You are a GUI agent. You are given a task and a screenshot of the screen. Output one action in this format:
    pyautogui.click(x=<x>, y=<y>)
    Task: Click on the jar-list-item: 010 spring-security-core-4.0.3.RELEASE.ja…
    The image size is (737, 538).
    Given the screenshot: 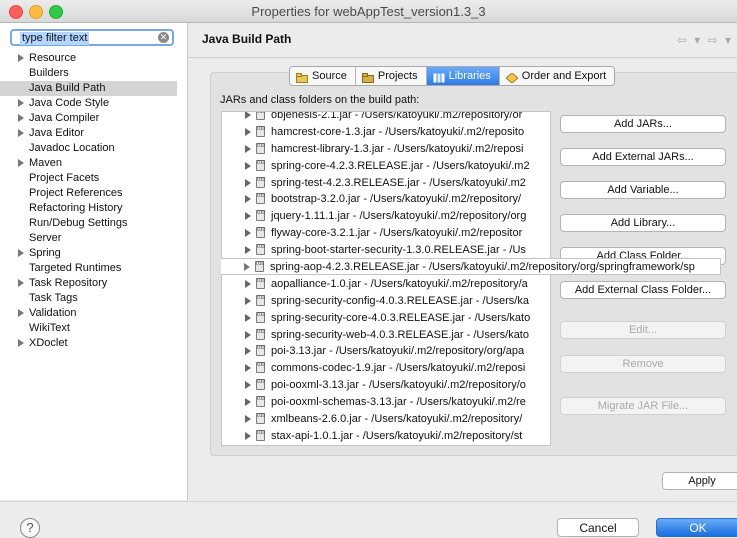 What is the action you would take?
    pyautogui.click(x=386, y=318)
    